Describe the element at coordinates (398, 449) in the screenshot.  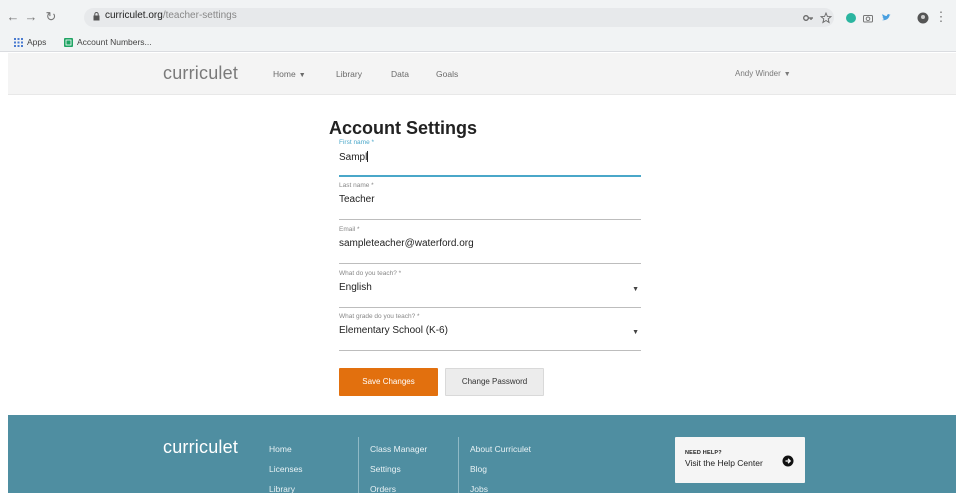
I see `footer-link-class-manager: Class Manager` at that location.